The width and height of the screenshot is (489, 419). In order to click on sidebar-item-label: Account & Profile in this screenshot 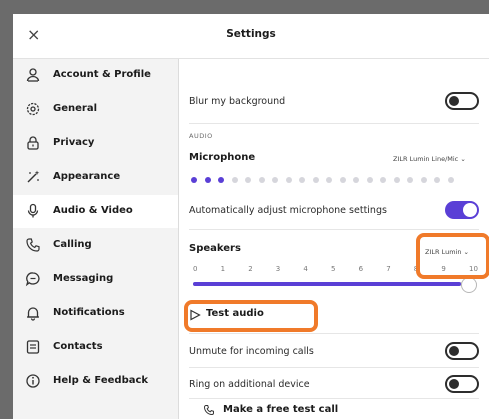, I will do `click(102, 74)`.